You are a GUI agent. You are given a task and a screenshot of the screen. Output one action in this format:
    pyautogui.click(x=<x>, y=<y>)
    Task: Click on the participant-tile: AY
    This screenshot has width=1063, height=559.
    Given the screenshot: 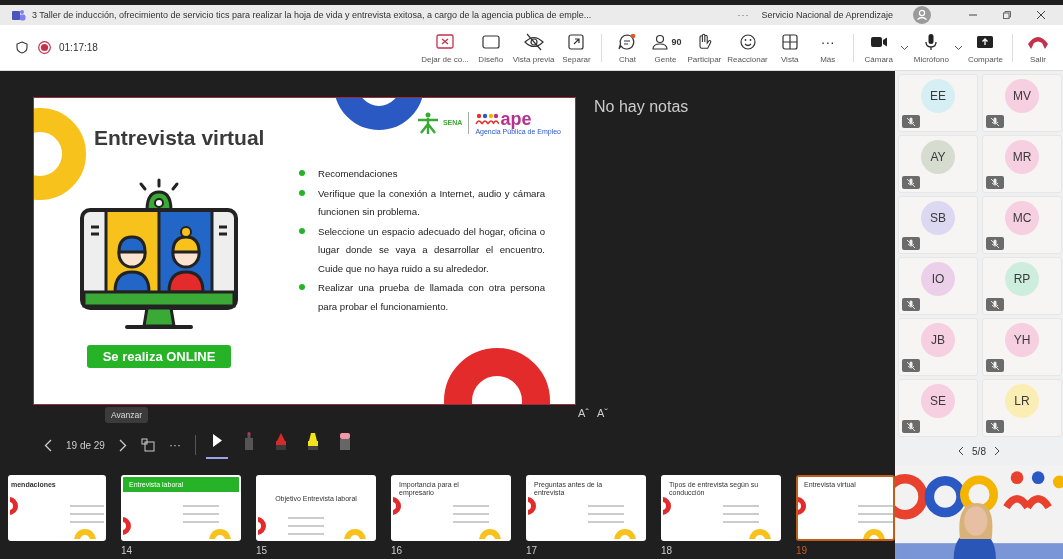 What is the action you would take?
    pyautogui.click(x=938, y=164)
    